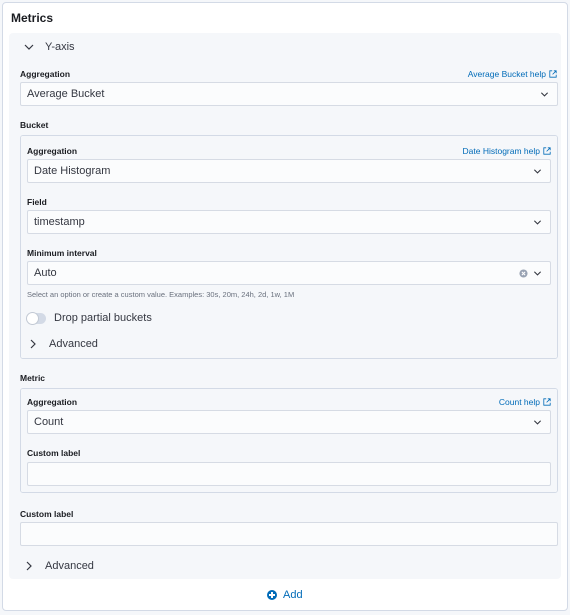  I want to click on average-bucket-help-text: Average Bucket help, so click(506, 74).